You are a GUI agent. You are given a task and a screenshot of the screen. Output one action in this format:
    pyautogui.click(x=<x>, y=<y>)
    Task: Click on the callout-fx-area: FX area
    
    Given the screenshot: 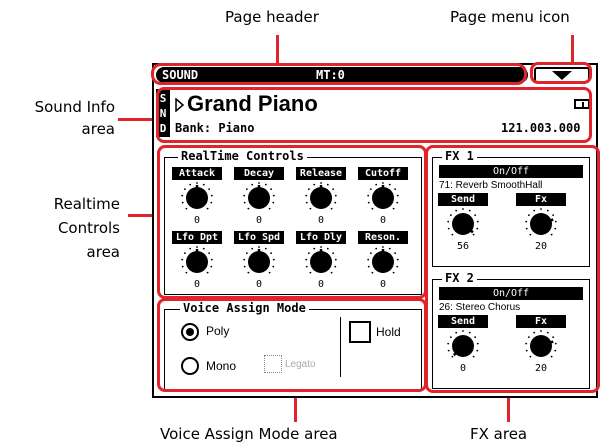 What is the action you would take?
    pyautogui.click(x=499, y=434)
    